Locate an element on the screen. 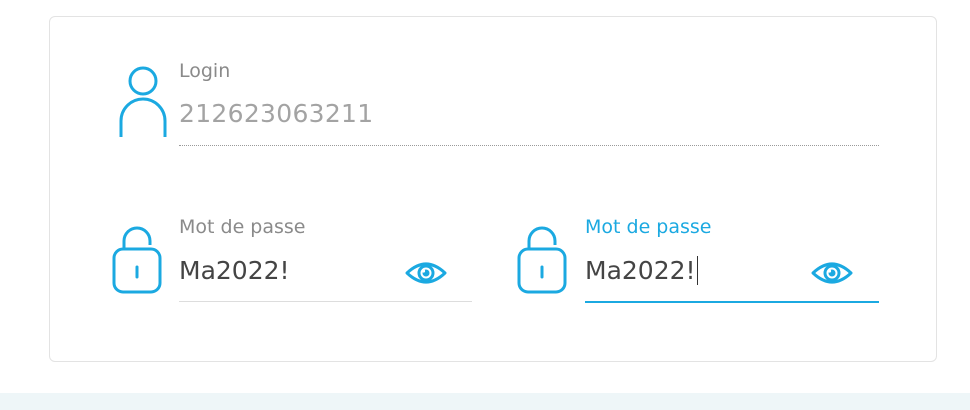 This screenshot has height=410, width=970. password-confirm-value: Ma2022! is located at coordinates (640, 270).